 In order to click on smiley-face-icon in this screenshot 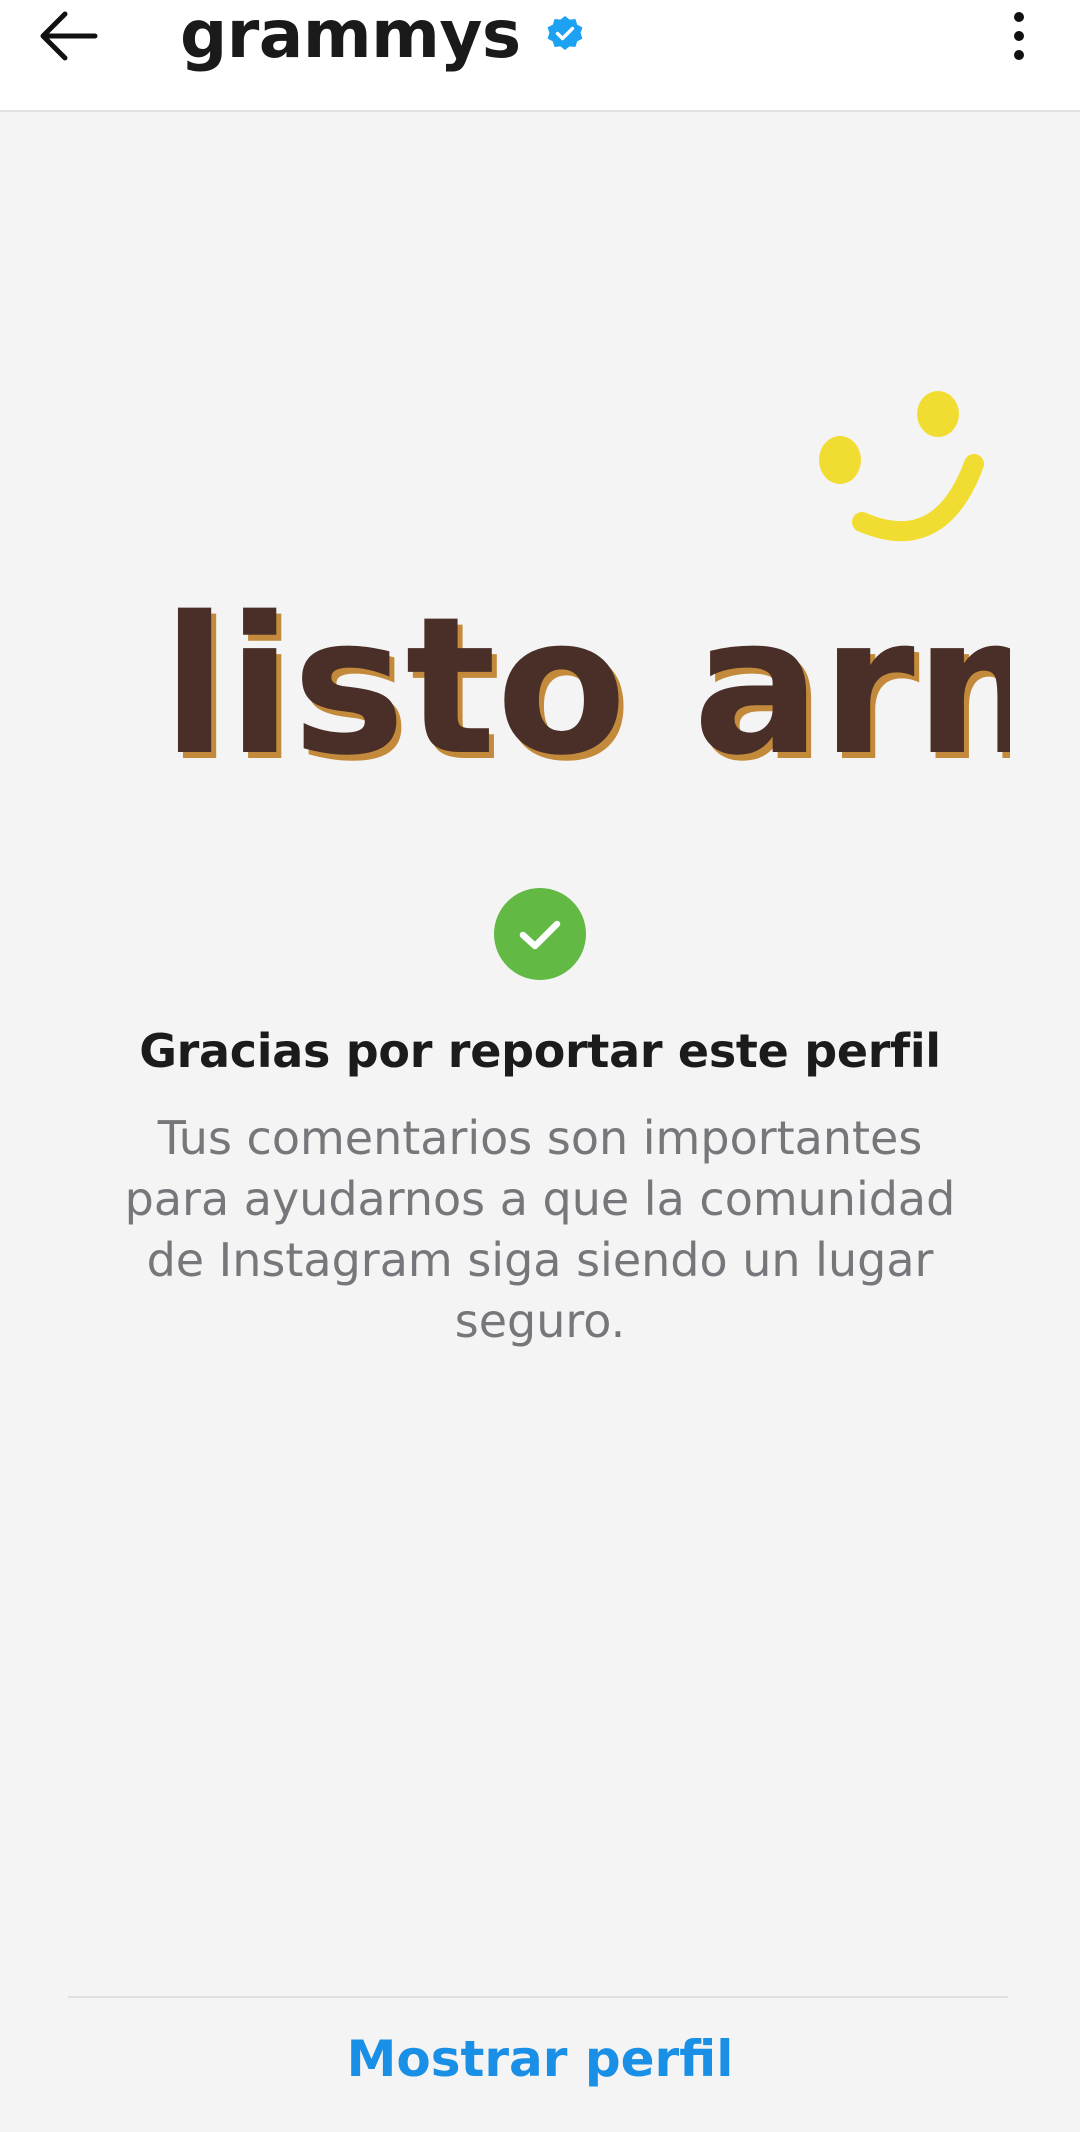, I will do `click(901, 466)`.